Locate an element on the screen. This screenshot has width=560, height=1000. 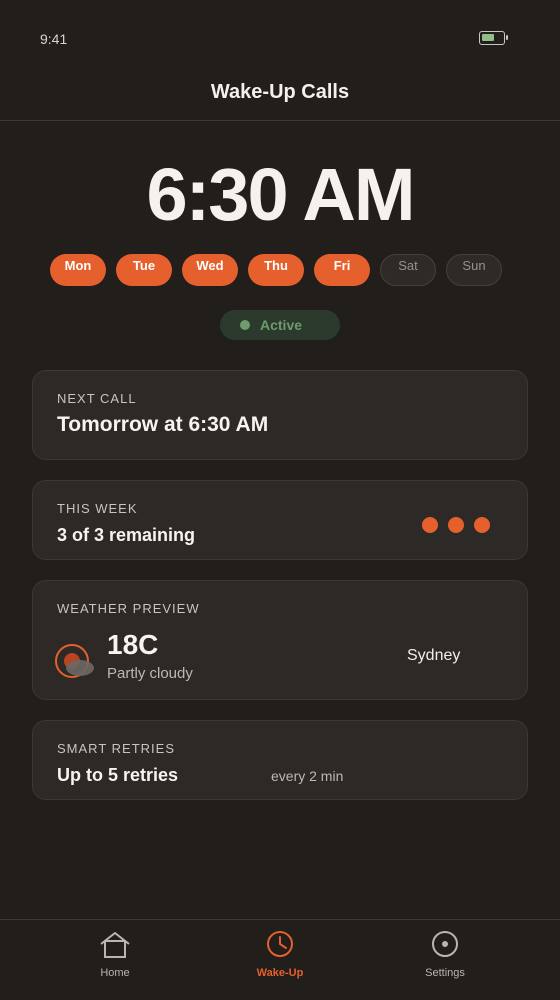
next-call-label: NEXT CALL is located at coordinates (97, 398).